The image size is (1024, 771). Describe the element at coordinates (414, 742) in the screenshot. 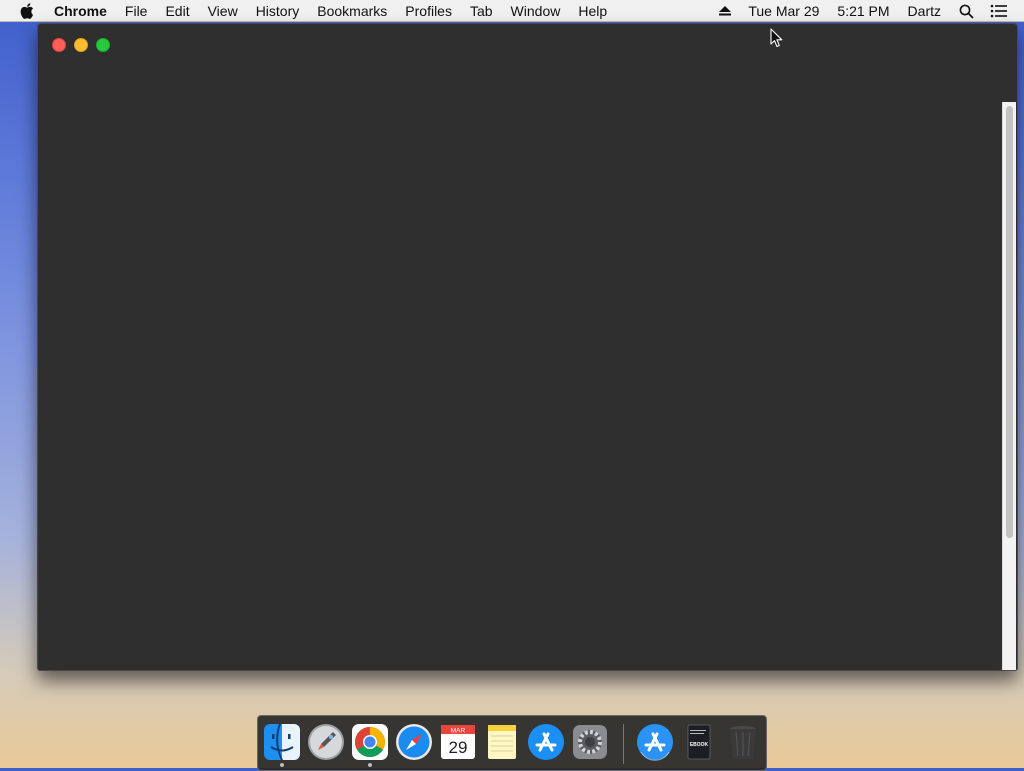

I see `safari-icon` at that location.